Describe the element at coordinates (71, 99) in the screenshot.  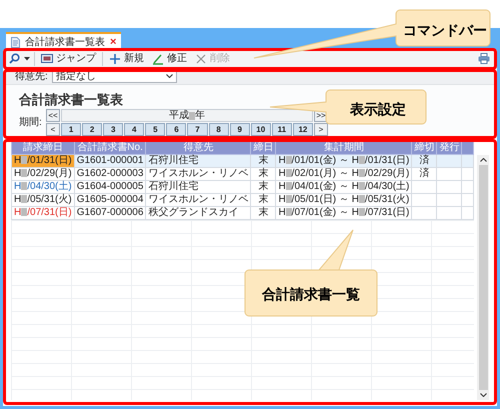
I see `report-title: 合計請求書一覧表` at that location.